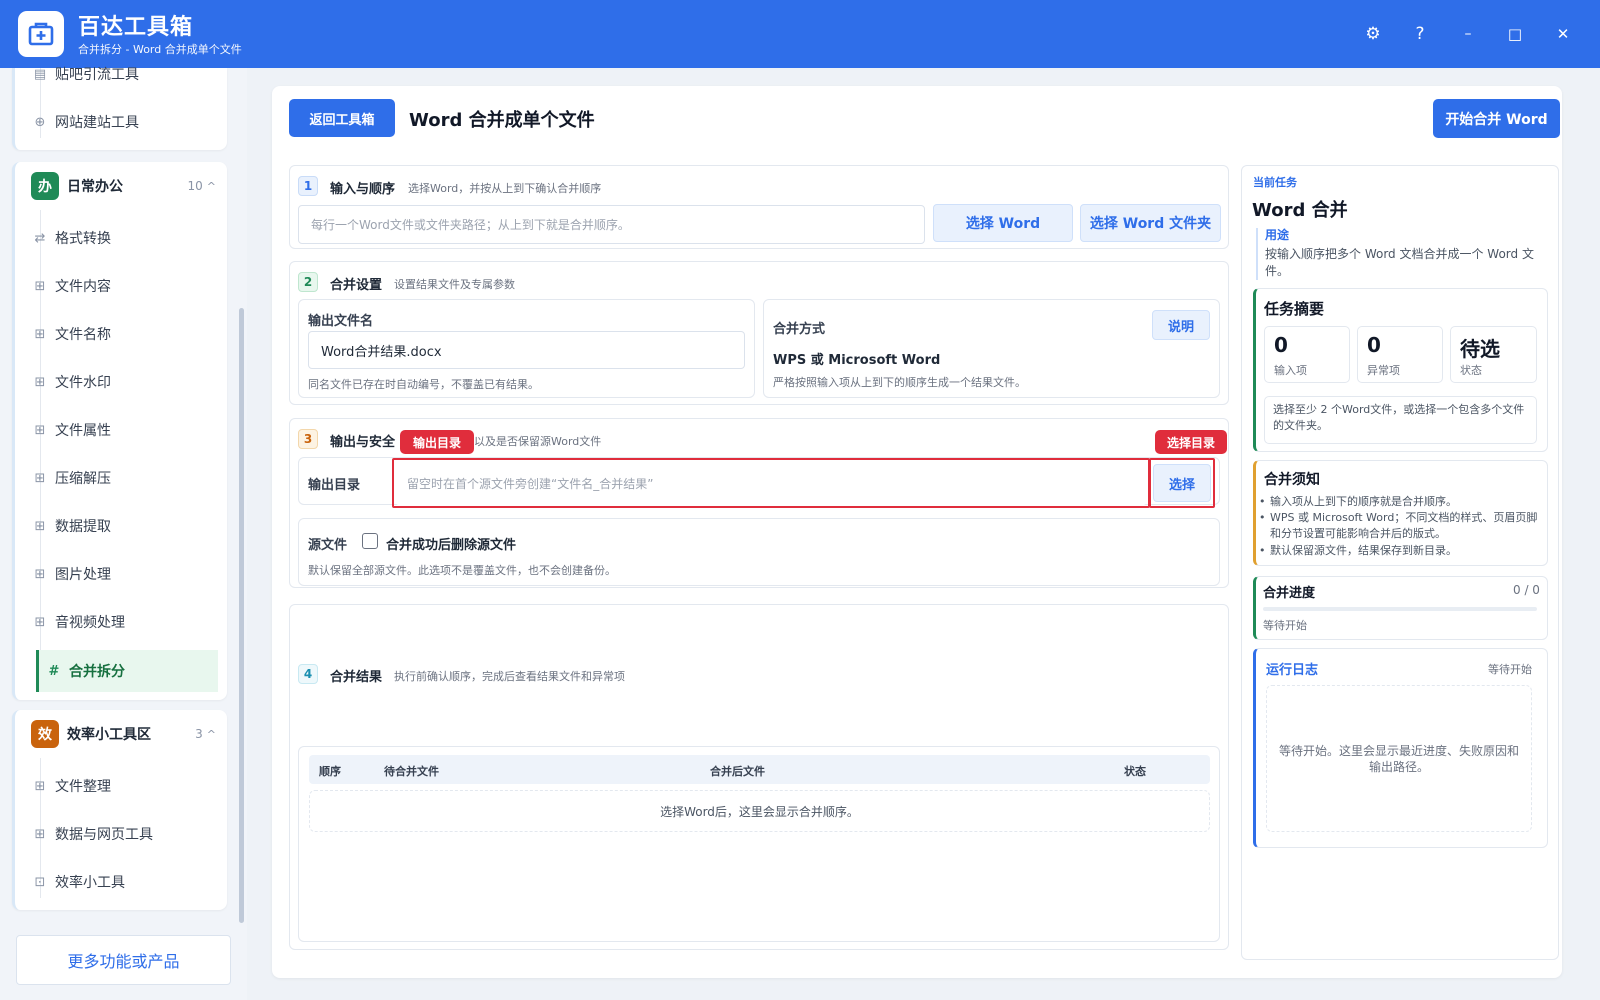 This screenshot has height=1000, width=1600. Describe the element at coordinates (195, 186) in the screenshot. I see `group-count: 10` at that location.